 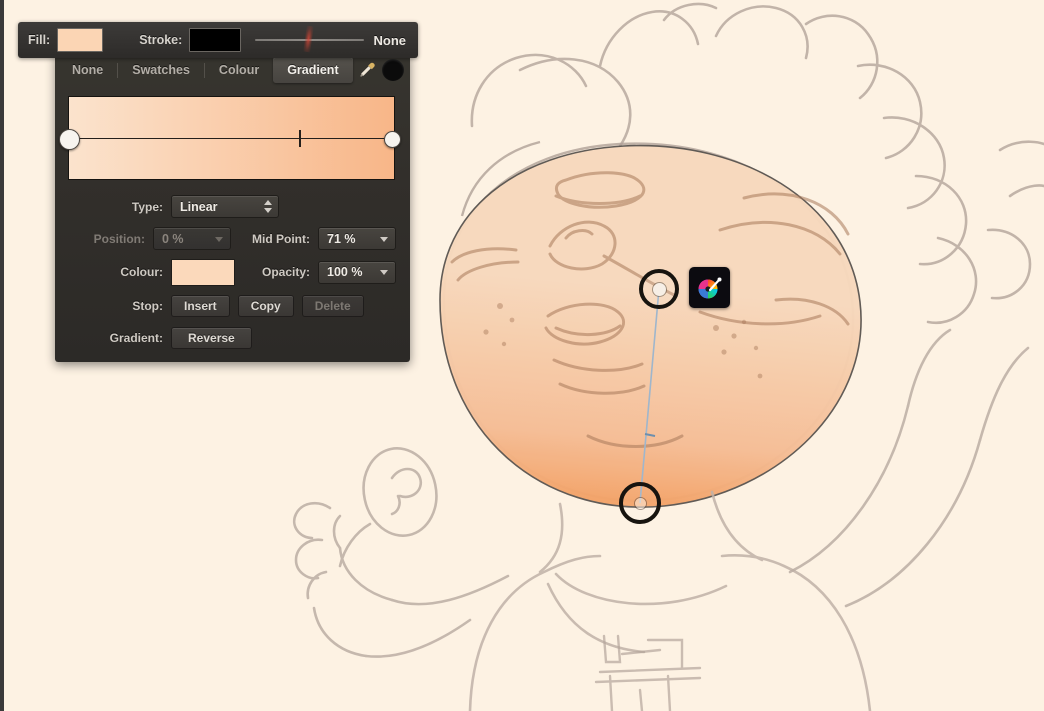 I want to click on row-colour-opacity: Colour: Opacity: 100 %, so click(x=232, y=272).